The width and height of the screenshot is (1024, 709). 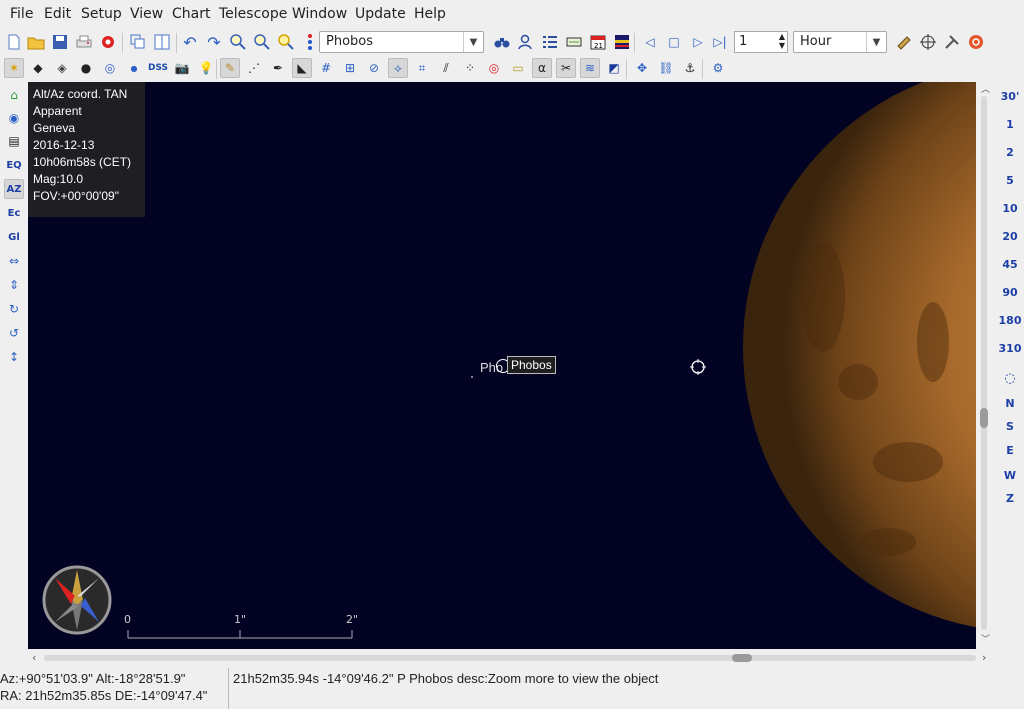 What do you see at coordinates (146, 14) in the screenshot?
I see `menu-view: View` at bounding box center [146, 14].